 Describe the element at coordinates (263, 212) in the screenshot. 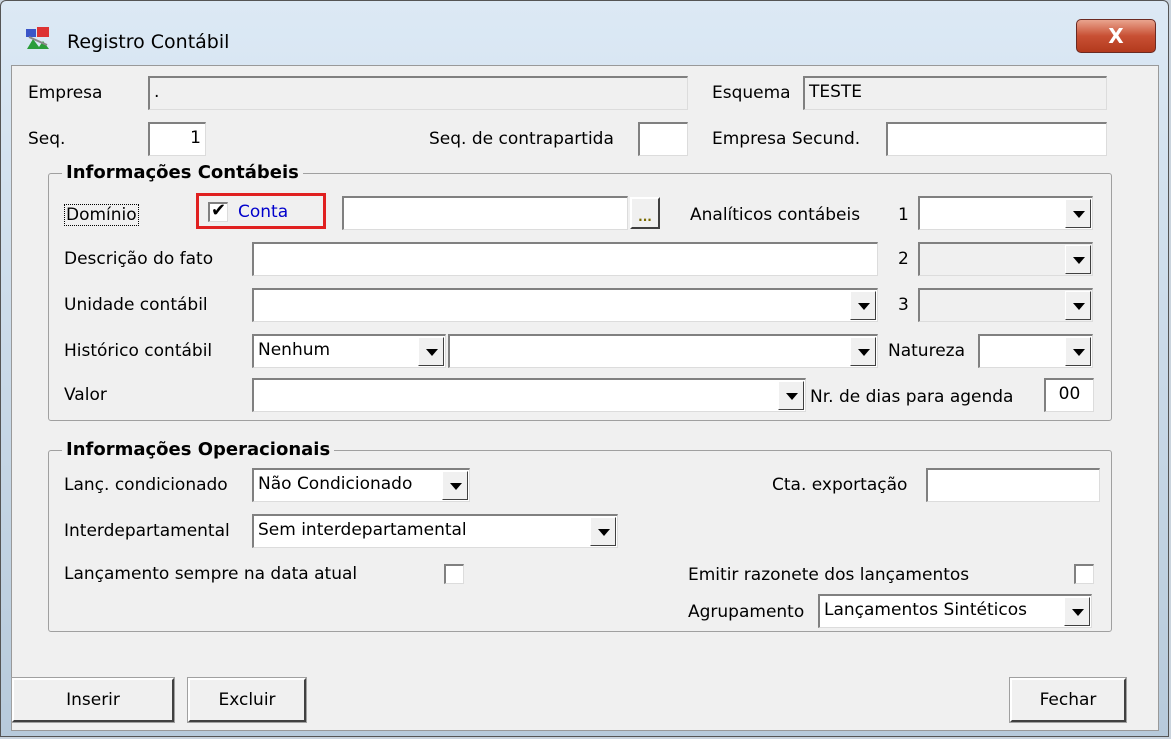

I see `conta-checkbox-label: Conta` at that location.